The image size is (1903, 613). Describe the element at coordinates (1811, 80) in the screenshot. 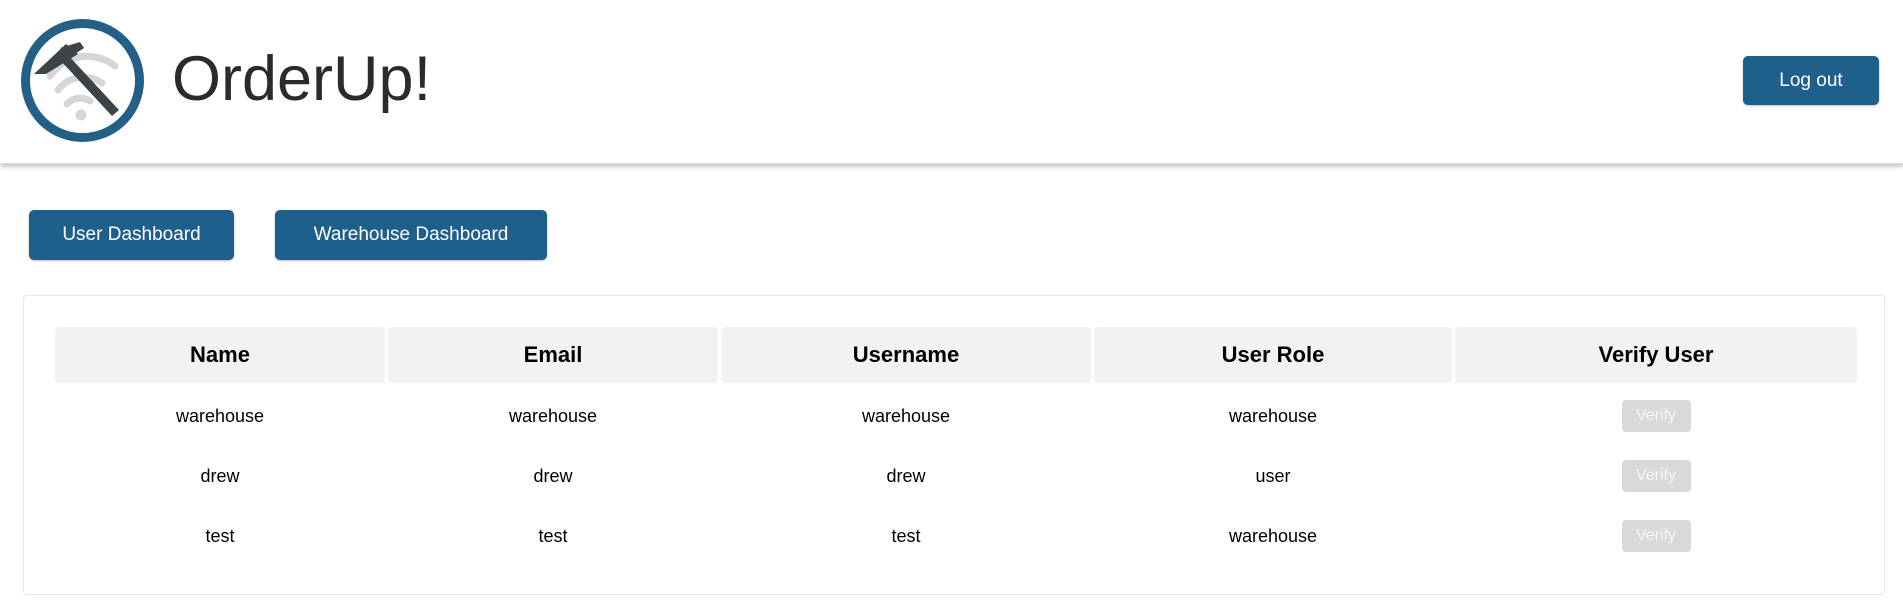

I see `logout-button: Log out` at that location.